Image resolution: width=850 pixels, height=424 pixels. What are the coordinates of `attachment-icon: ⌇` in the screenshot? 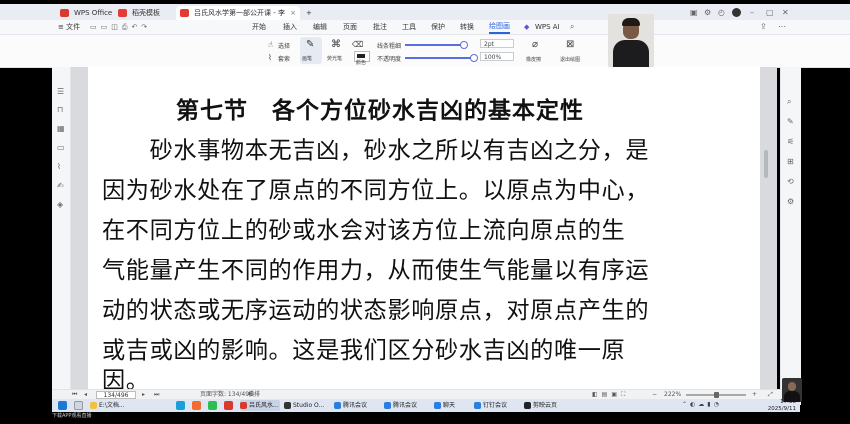 It's located at (59, 166).